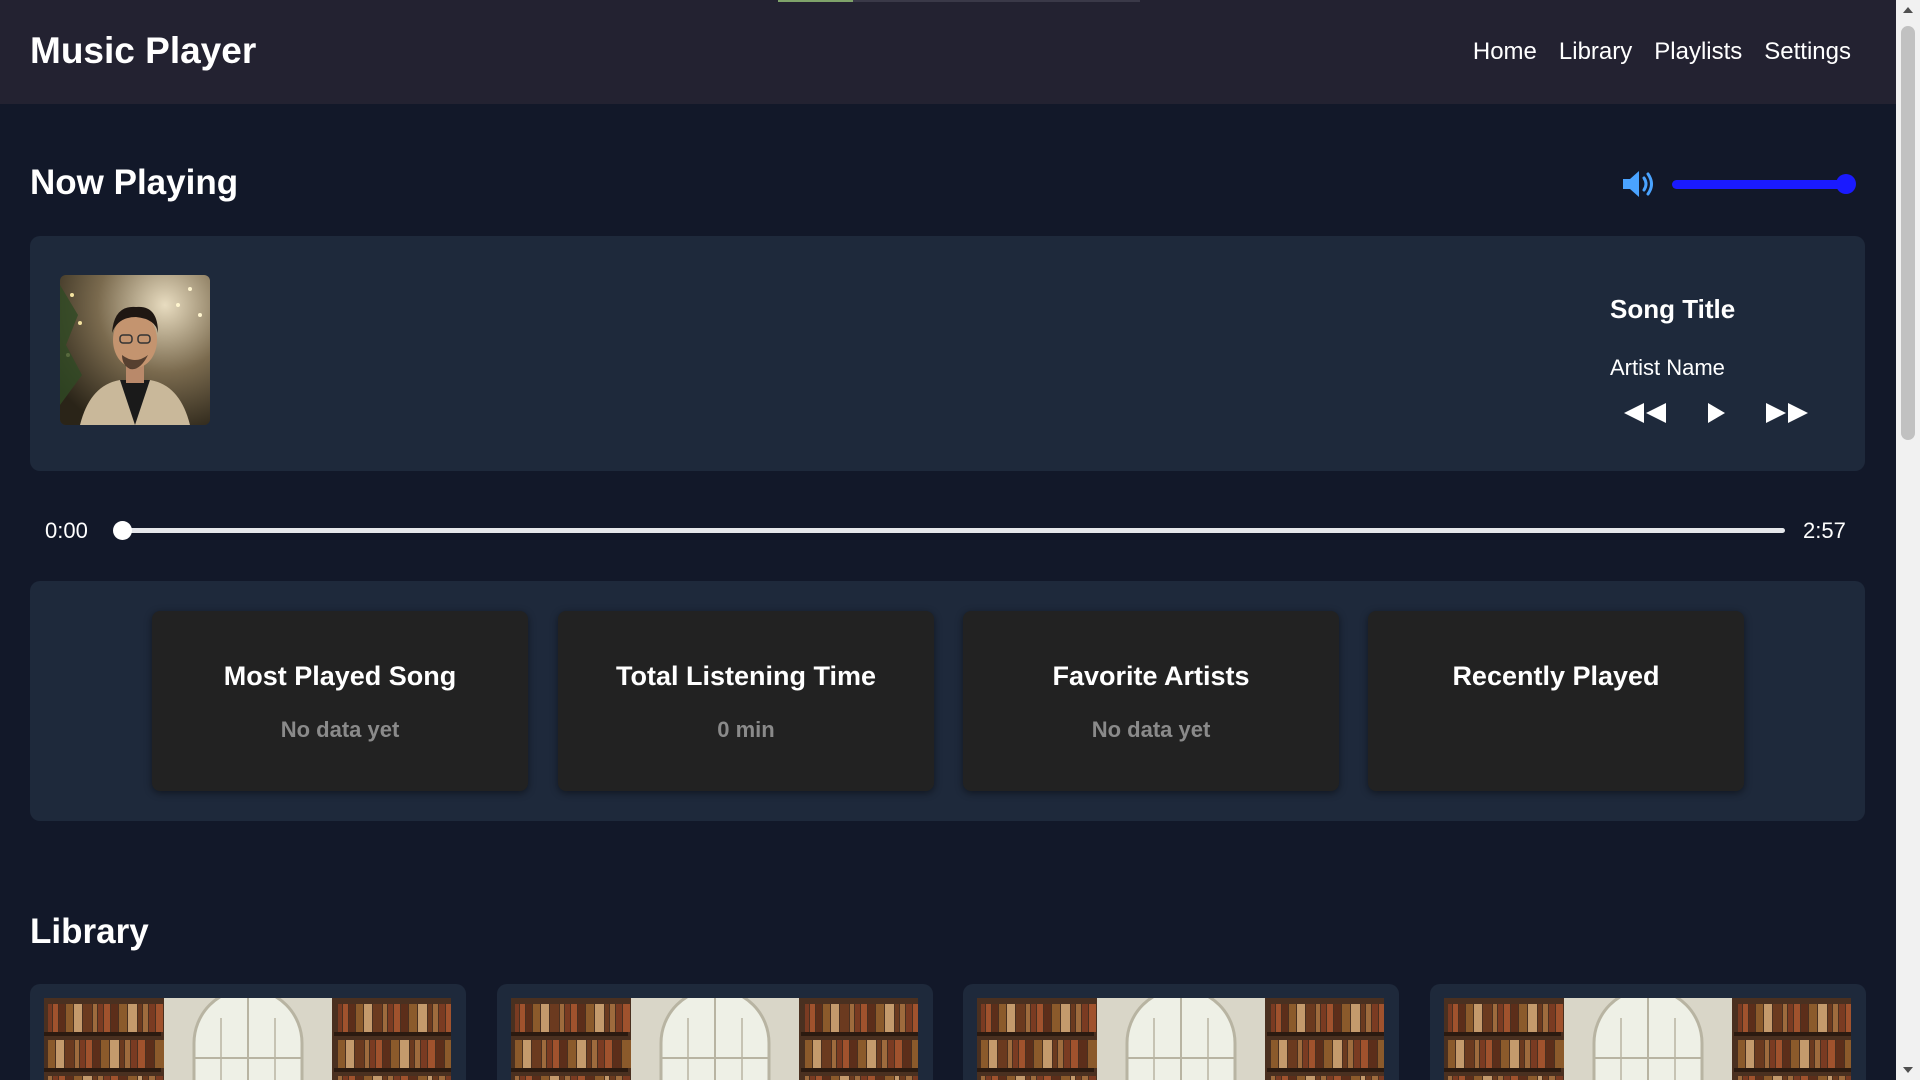 This screenshot has height=1080, width=1920. What do you see at coordinates (1595, 52) in the screenshot?
I see `nav-library-link: Library` at bounding box center [1595, 52].